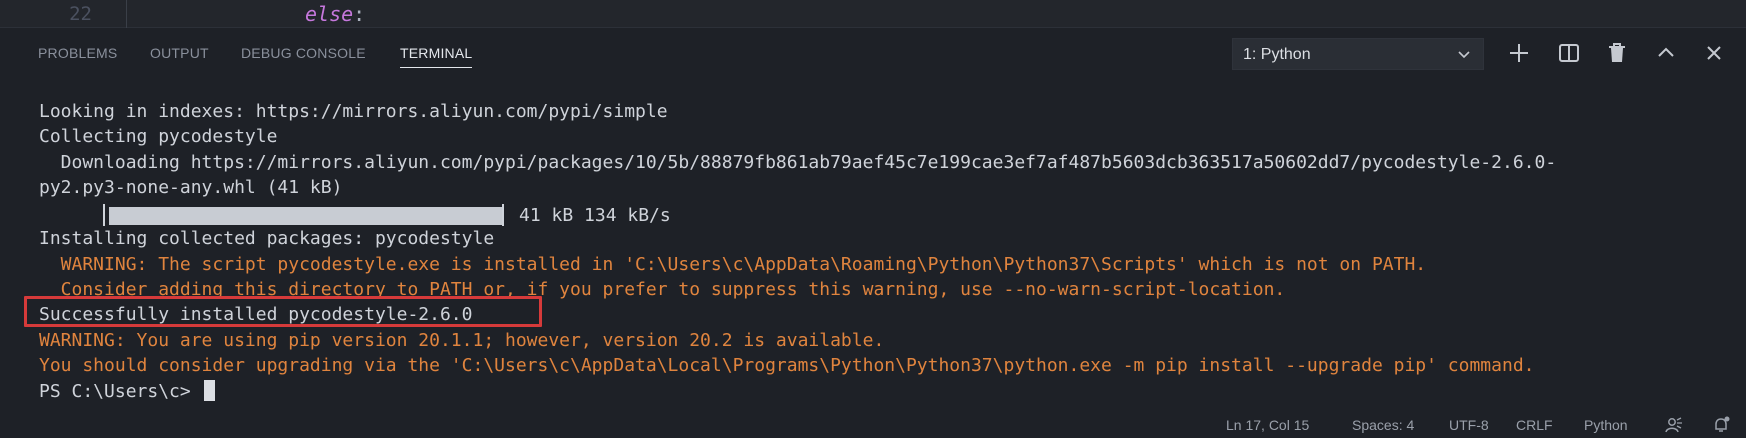  What do you see at coordinates (1277, 54) in the screenshot?
I see `terminal-selector-value: 1: Python` at bounding box center [1277, 54].